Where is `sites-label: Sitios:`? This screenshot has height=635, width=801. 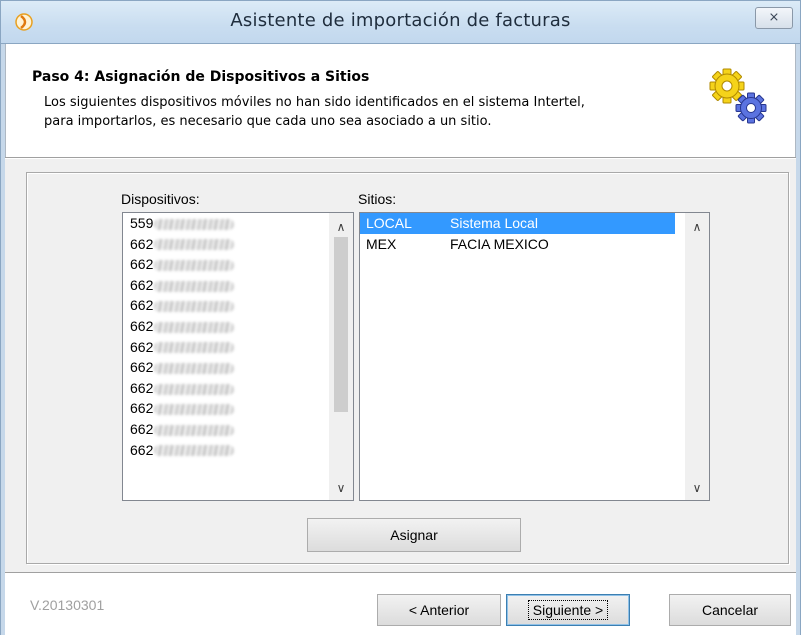 sites-label: Sitios: is located at coordinates (377, 199).